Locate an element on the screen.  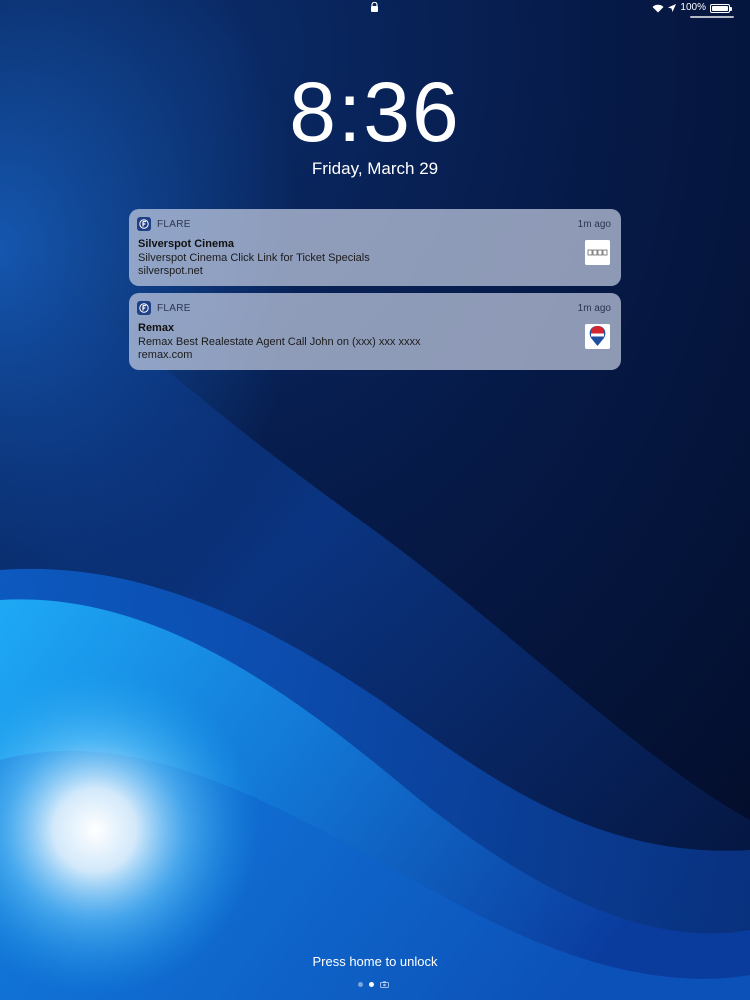
notification-title: Remax is located at coordinates (156, 328).